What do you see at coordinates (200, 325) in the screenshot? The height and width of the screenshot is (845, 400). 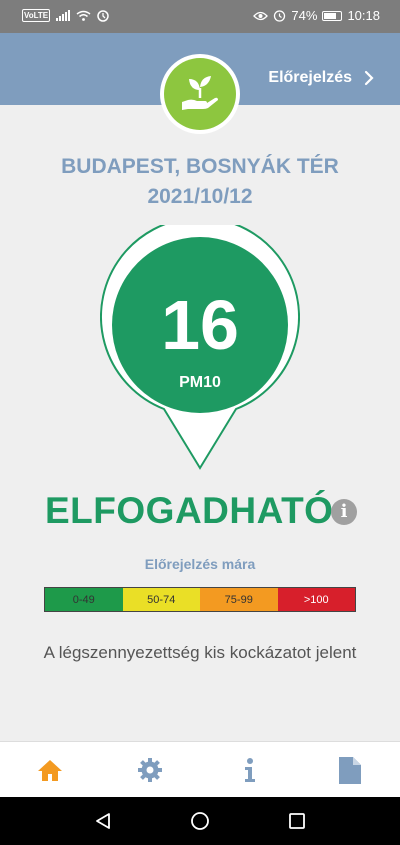 I see `aqi-value: 16` at bounding box center [200, 325].